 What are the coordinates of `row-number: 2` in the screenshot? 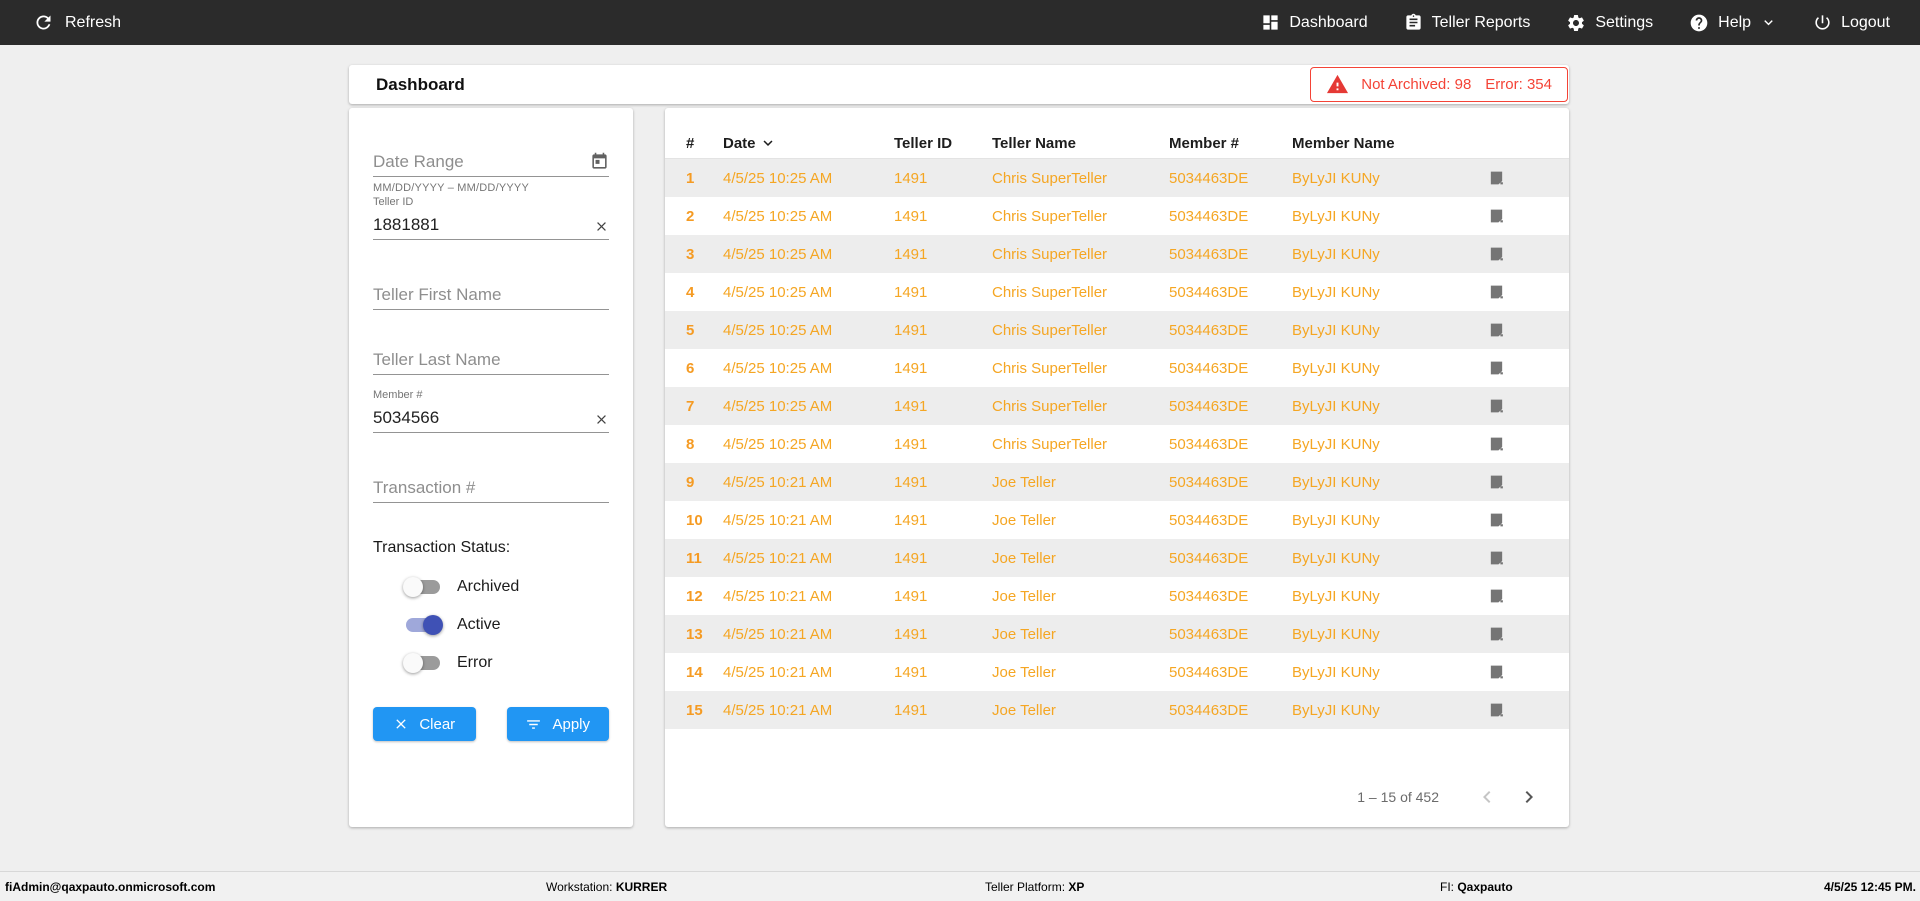 It's located at (690, 216).